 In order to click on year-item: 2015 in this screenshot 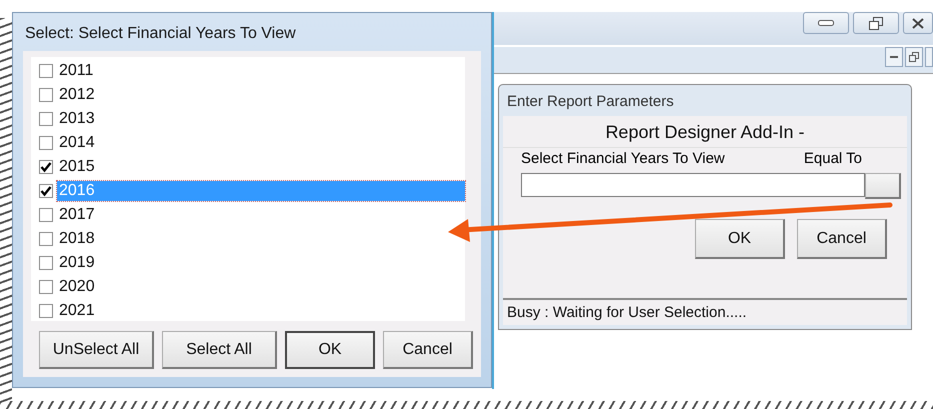, I will do `click(77, 167)`.